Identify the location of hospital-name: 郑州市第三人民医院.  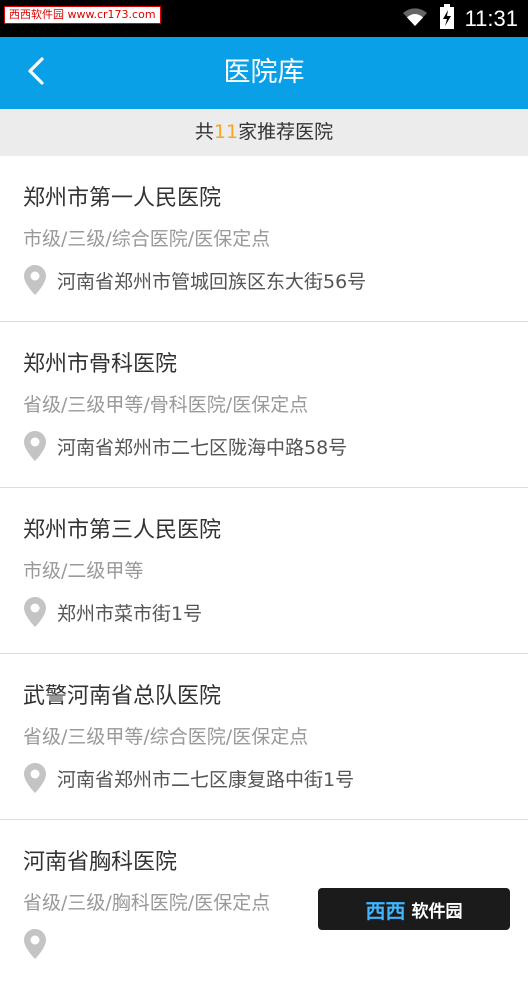
(122, 530).